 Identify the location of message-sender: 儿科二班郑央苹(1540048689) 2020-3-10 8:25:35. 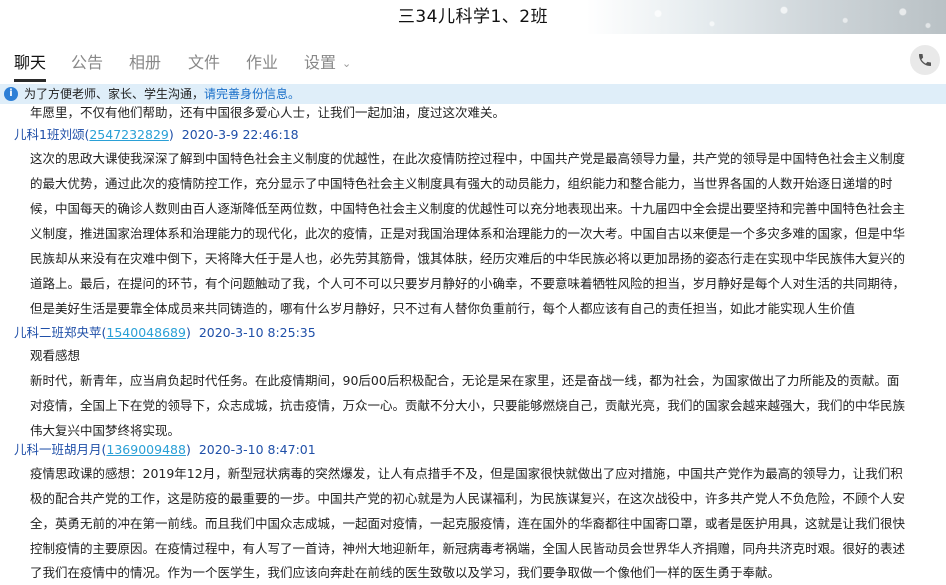
(165, 332).